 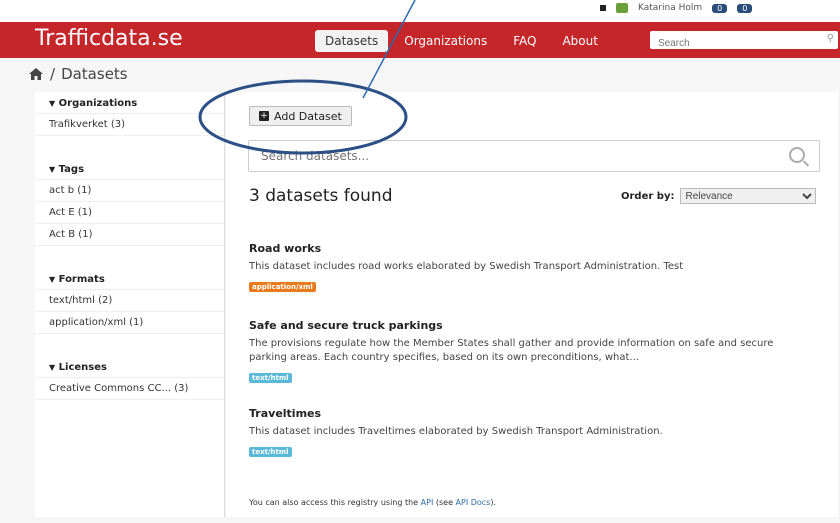 I want to click on add-dataset-button: + Add Dataset, so click(x=300, y=116).